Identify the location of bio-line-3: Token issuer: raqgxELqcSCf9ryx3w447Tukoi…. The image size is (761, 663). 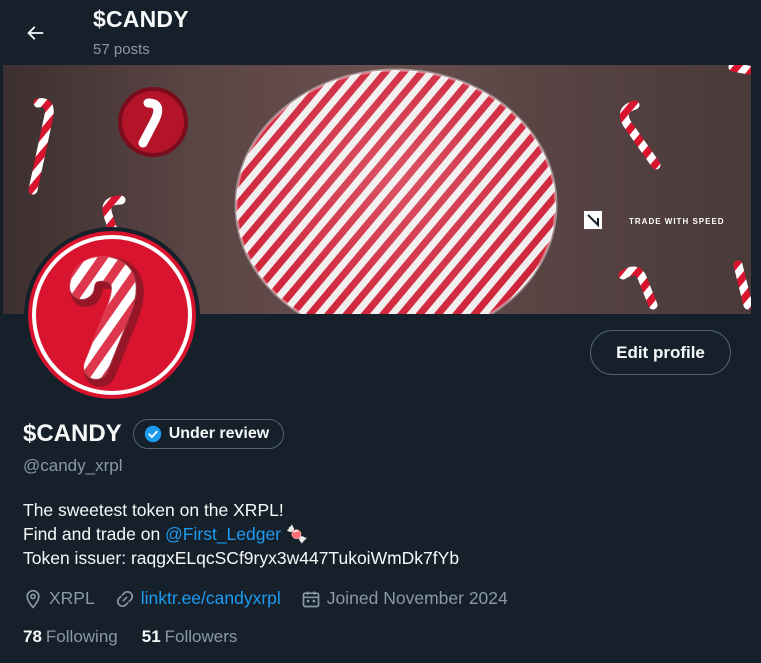
(241, 558).